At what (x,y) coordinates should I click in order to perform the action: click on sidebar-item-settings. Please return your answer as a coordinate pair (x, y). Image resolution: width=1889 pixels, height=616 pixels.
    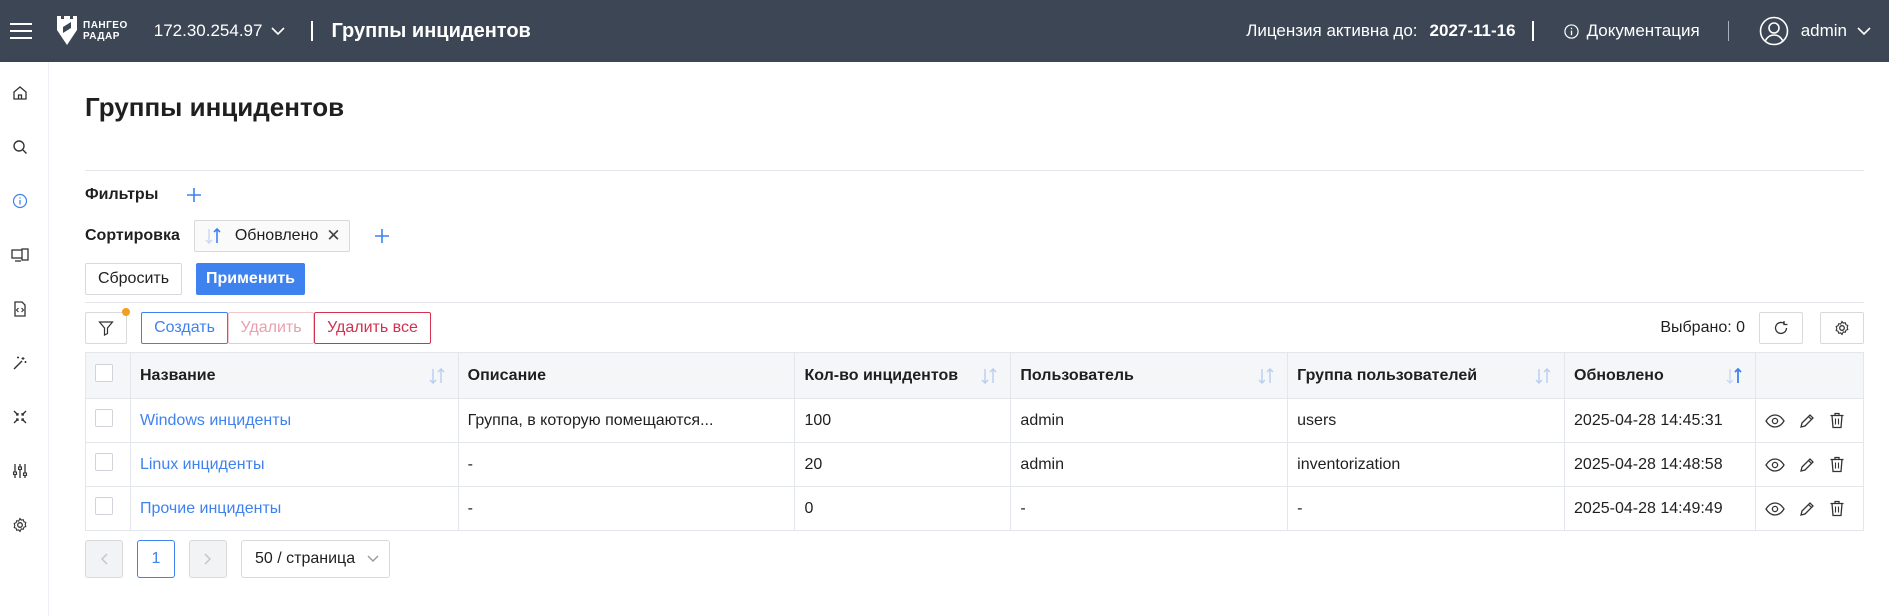
    Looking at the image, I should click on (20, 525).